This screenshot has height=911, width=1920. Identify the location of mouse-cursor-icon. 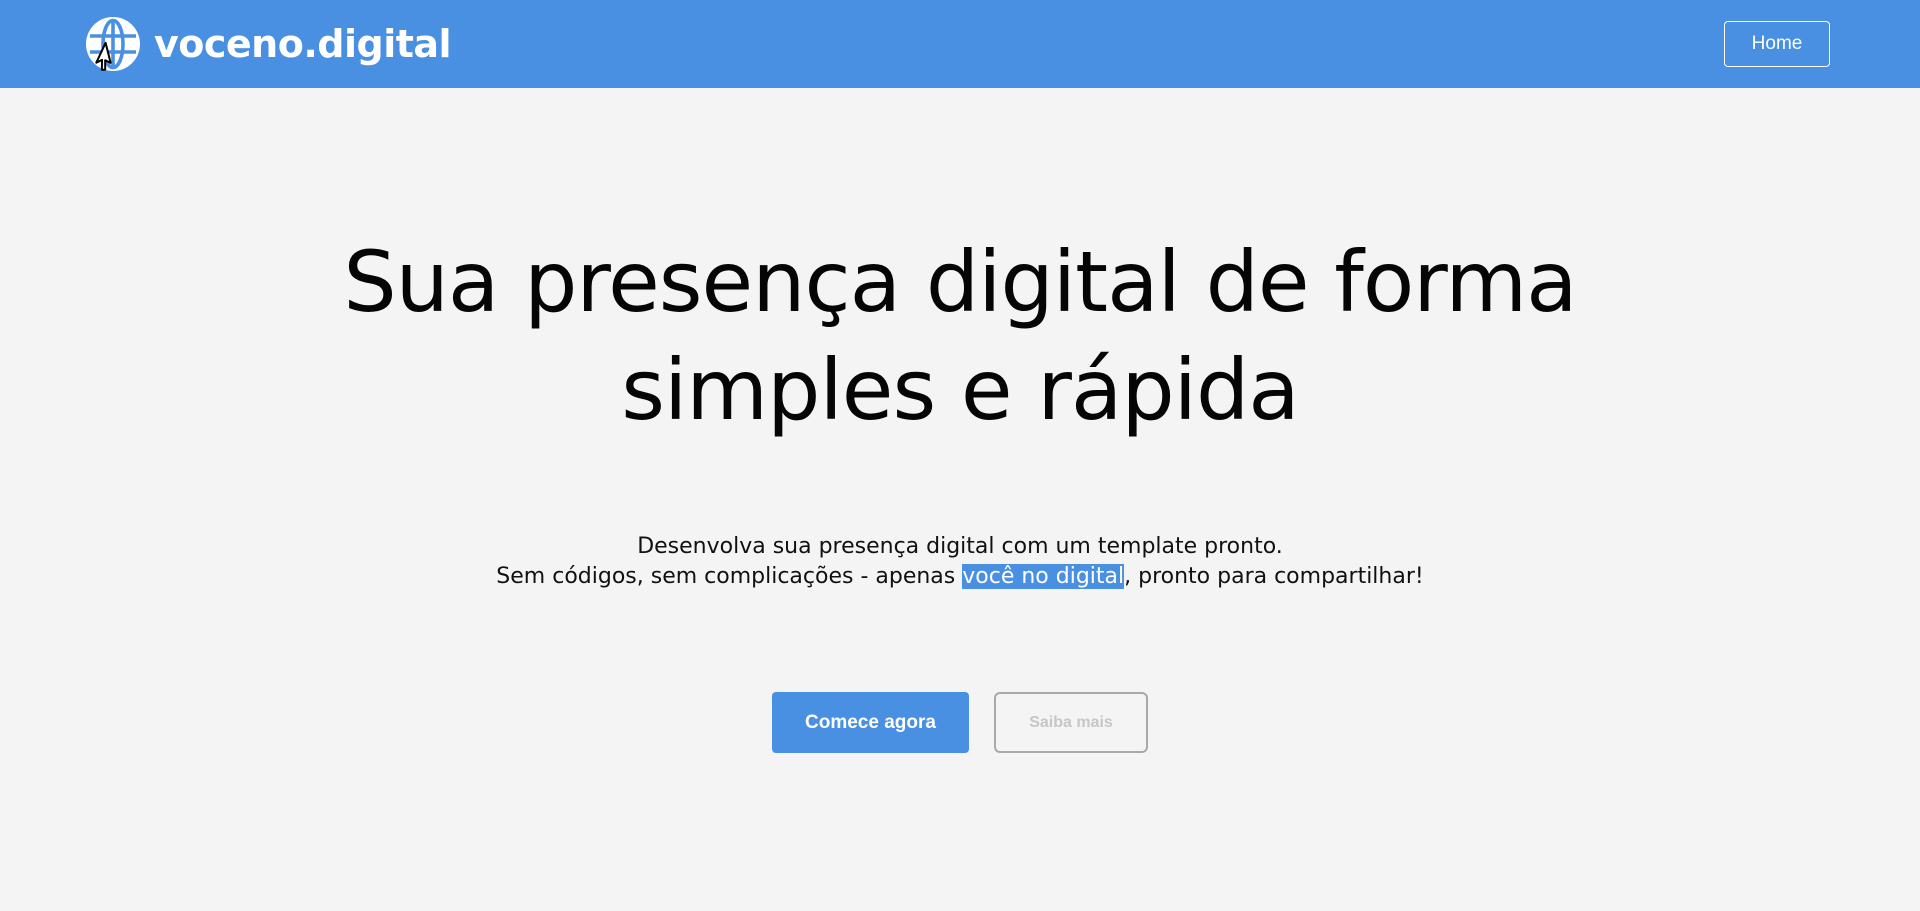
(103, 56).